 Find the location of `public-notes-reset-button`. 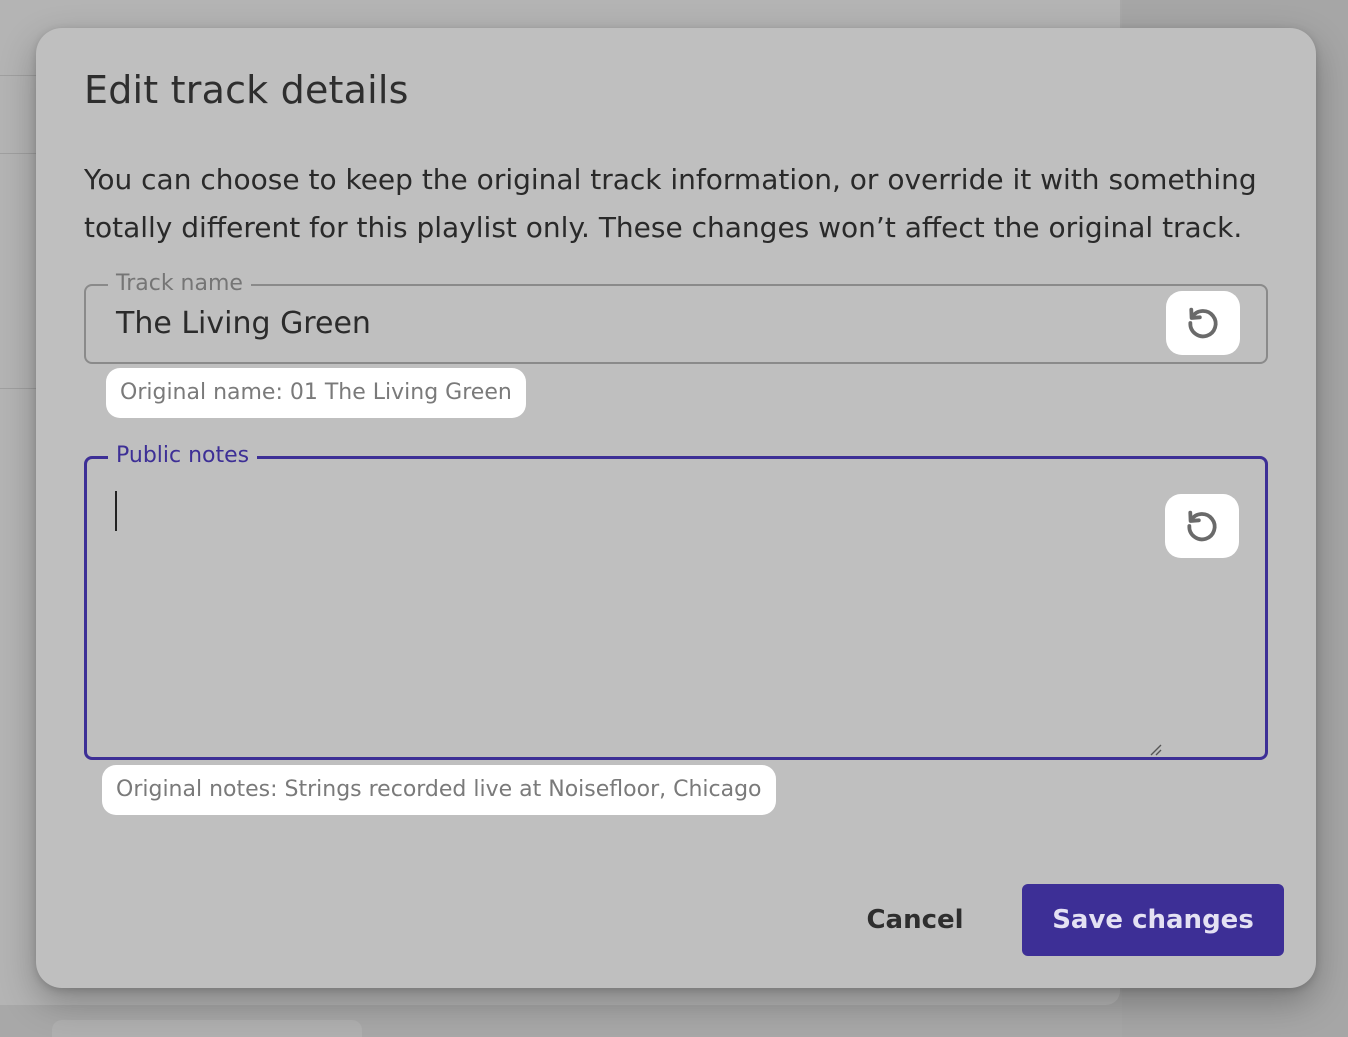

public-notes-reset-button is located at coordinates (1202, 526).